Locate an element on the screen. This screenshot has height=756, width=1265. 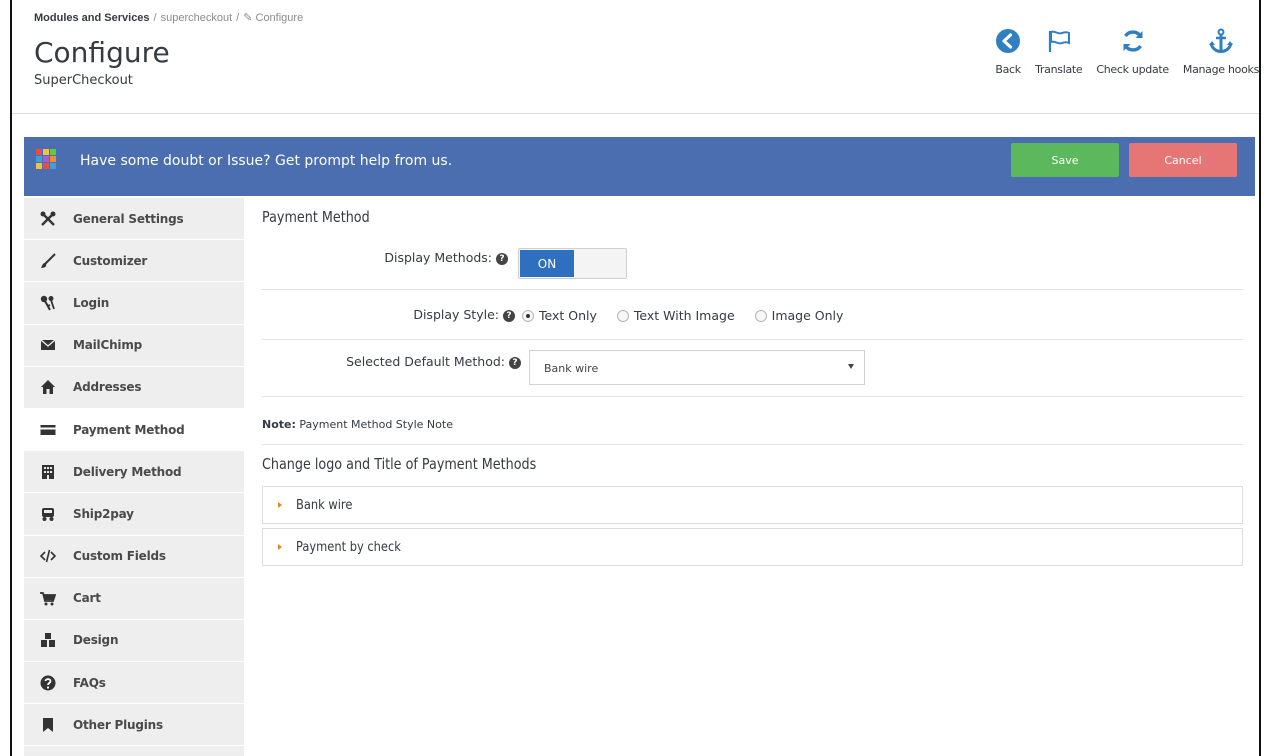
sidebar-item-label: Addresses is located at coordinates (107, 387).